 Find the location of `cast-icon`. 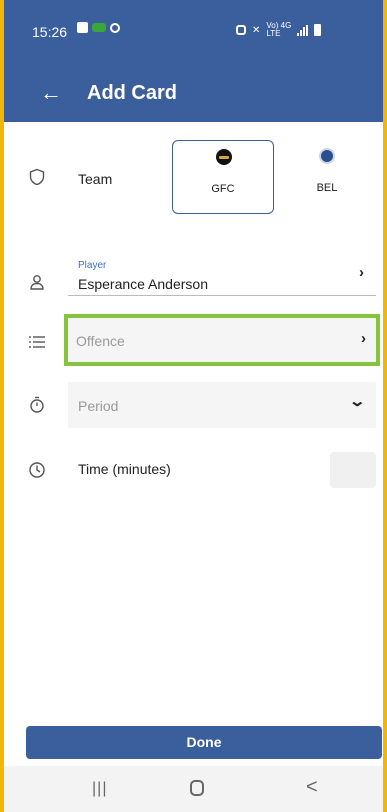

cast-icon is located at coordinates (99, 27).